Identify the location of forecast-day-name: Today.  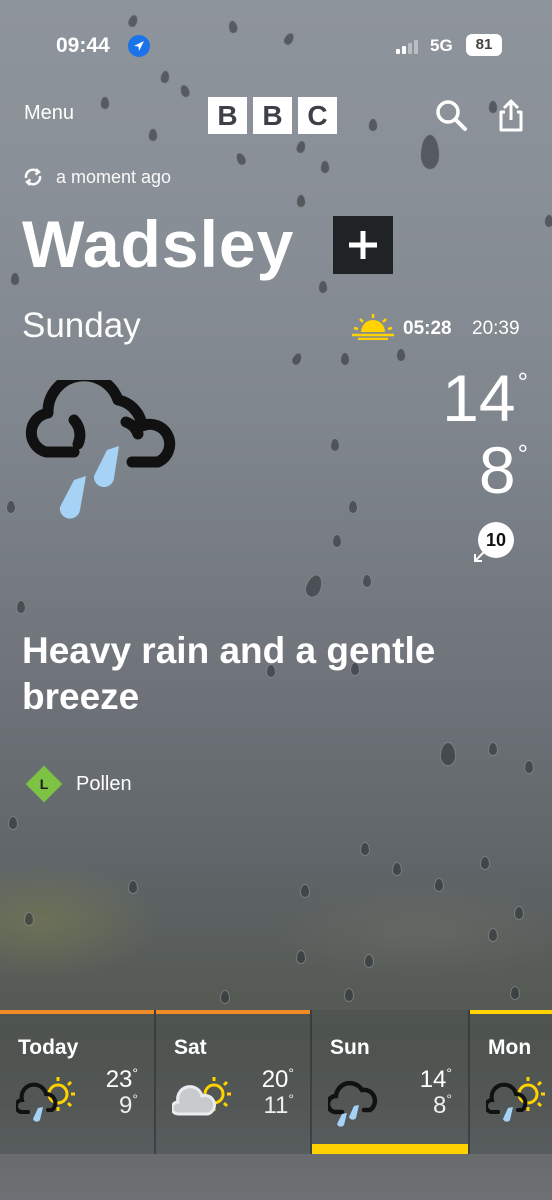
(48, 1047).